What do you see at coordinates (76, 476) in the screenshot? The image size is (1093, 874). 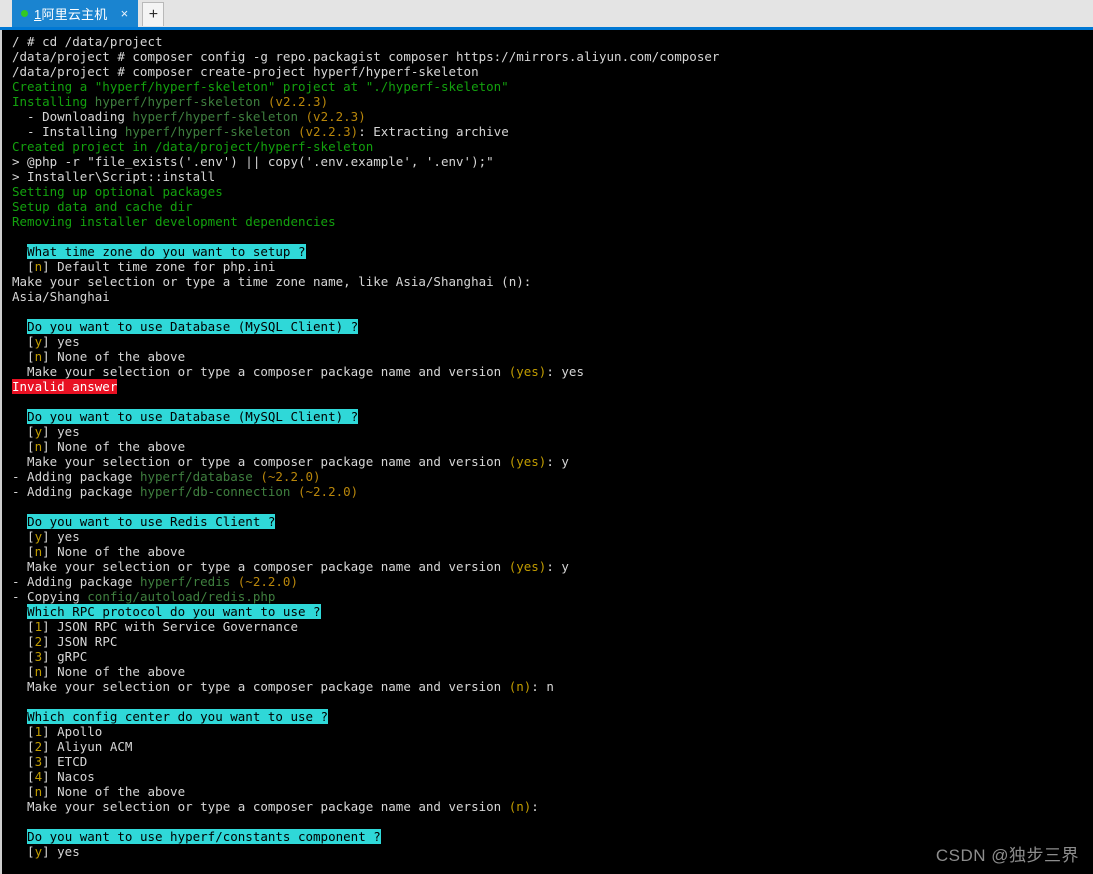 I see `terminal-text: - Adding package` at bounding box center [76, 476].